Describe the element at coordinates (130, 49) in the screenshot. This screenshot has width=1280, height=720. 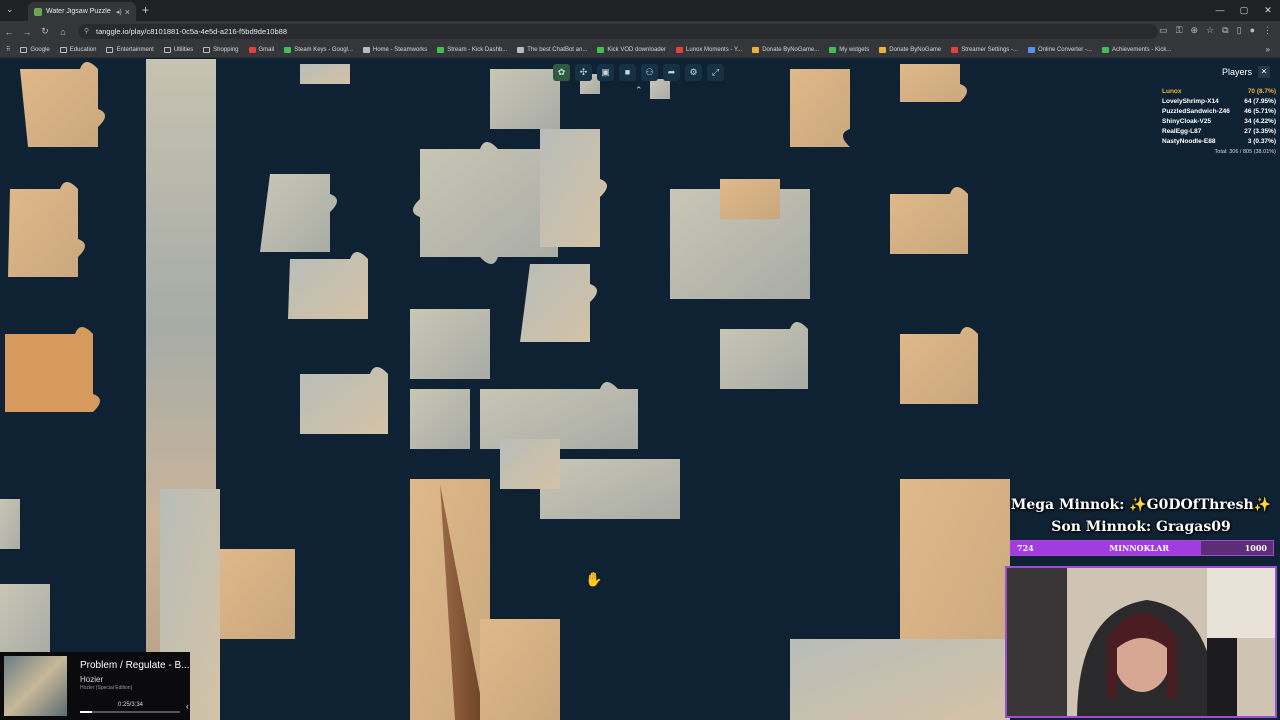
I see `bookmark-item: Entertainment` at that location.